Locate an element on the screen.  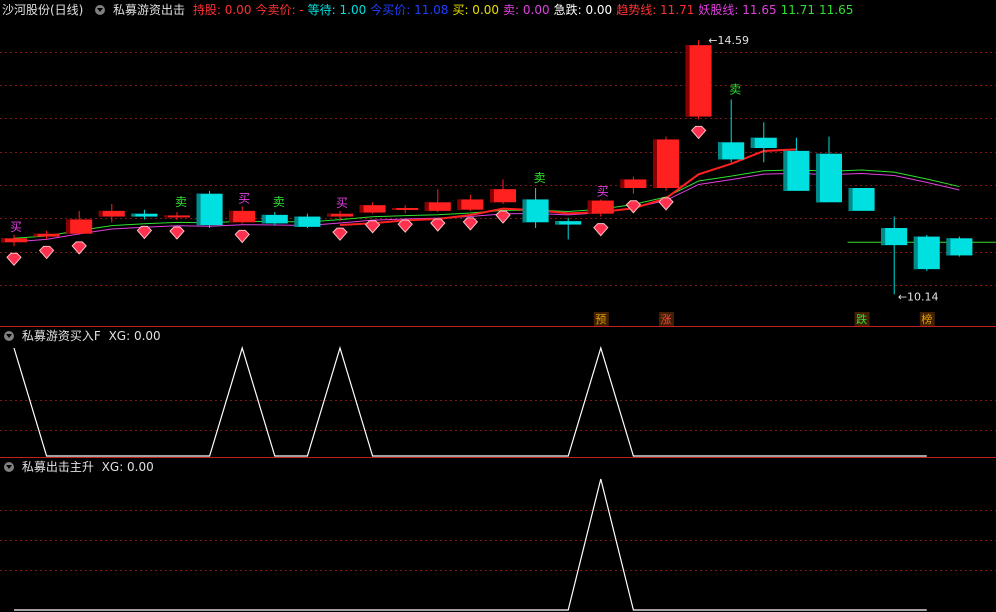
indicator-field-10: 11.65 is located at coordinates (836, 10).